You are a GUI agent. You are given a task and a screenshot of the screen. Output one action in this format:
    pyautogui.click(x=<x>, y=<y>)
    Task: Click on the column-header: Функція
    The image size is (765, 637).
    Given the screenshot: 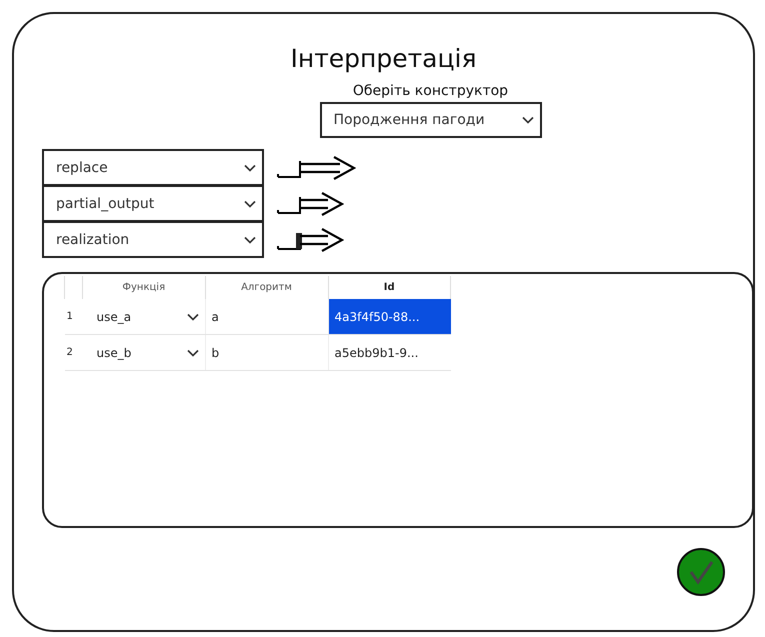 What is the action you would take?
    pyautogui.click(x=143, y=287)
    